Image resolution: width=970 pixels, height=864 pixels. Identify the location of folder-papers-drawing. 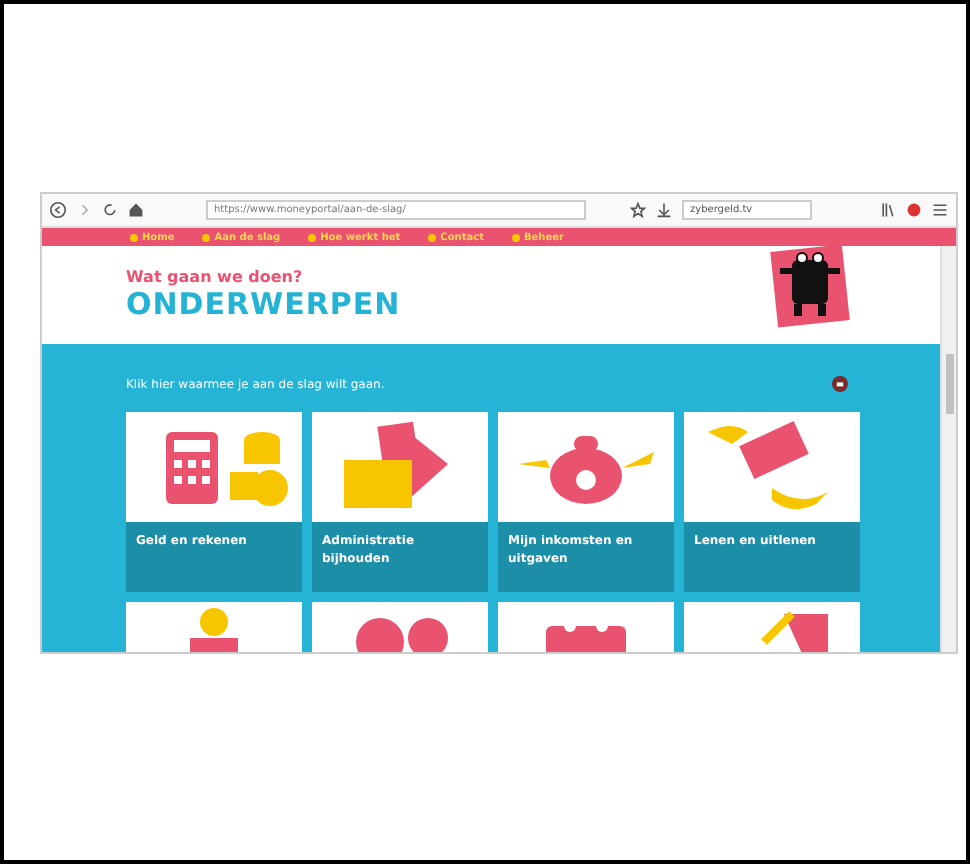
(396, 464).